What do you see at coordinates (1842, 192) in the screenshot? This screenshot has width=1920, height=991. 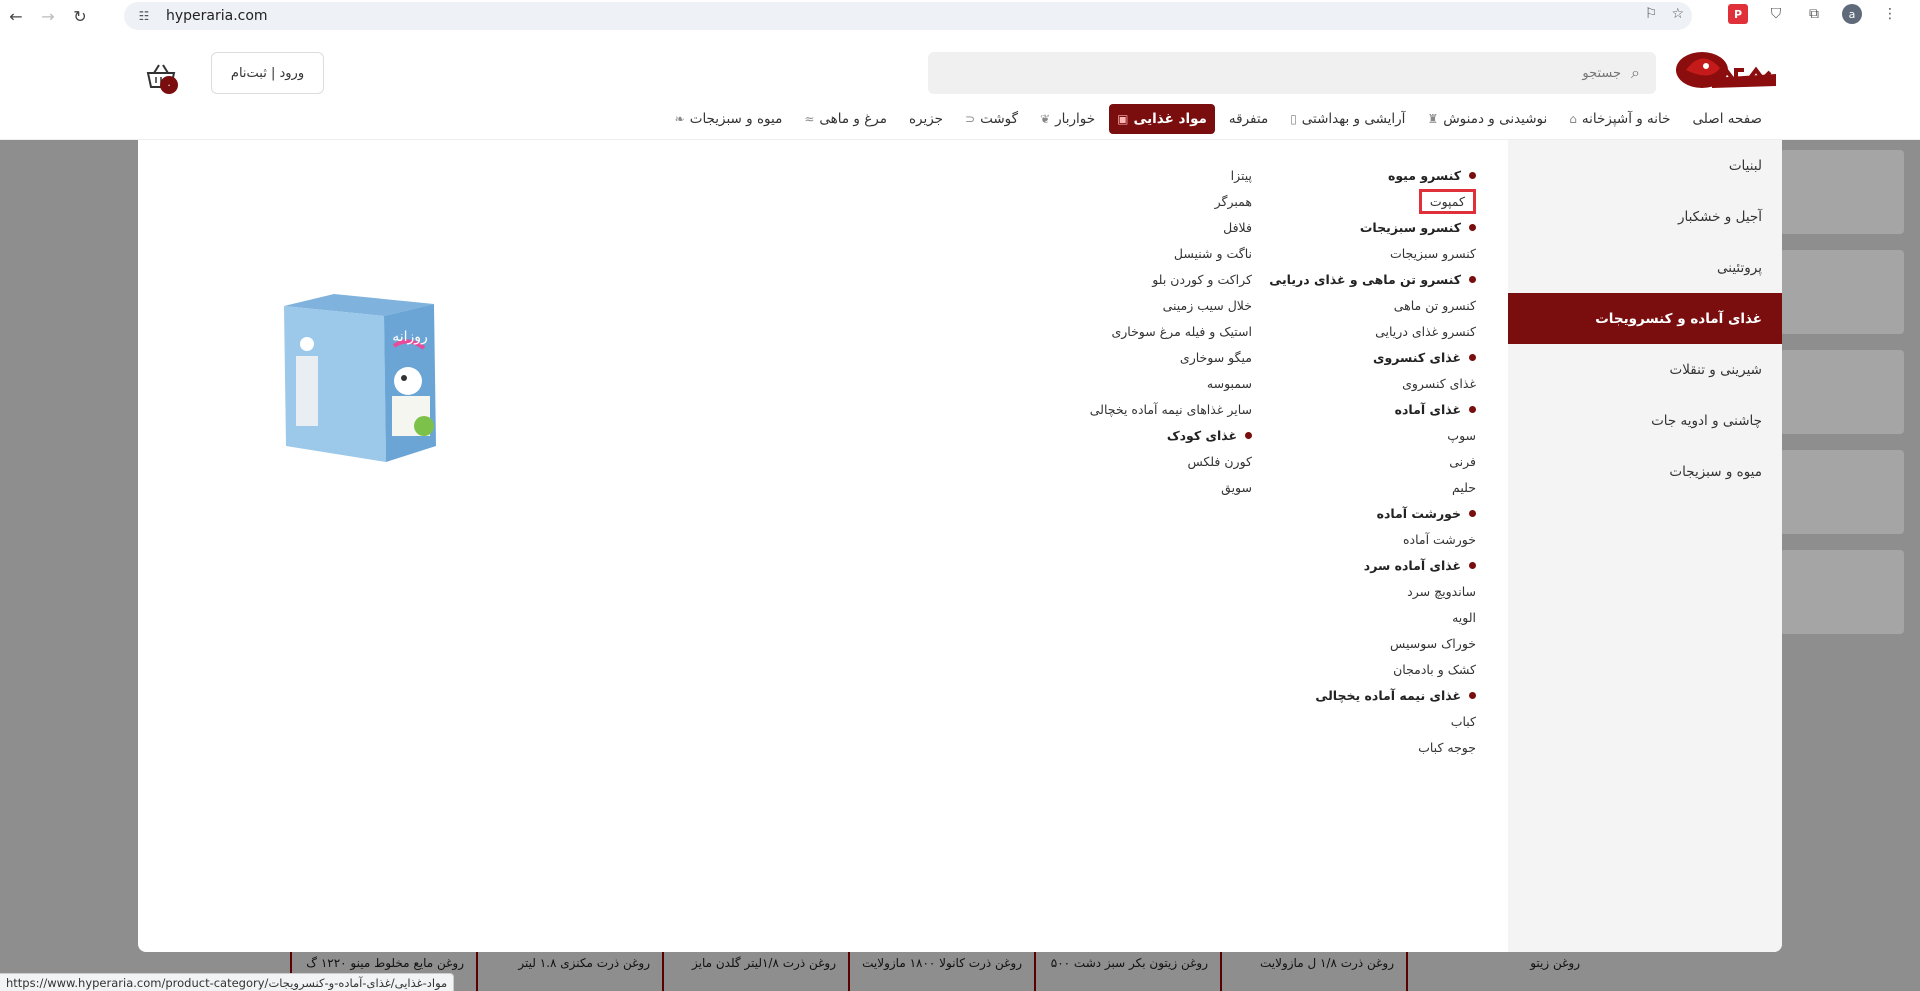 I see `bg-card` at bounding box center [1842, 192].